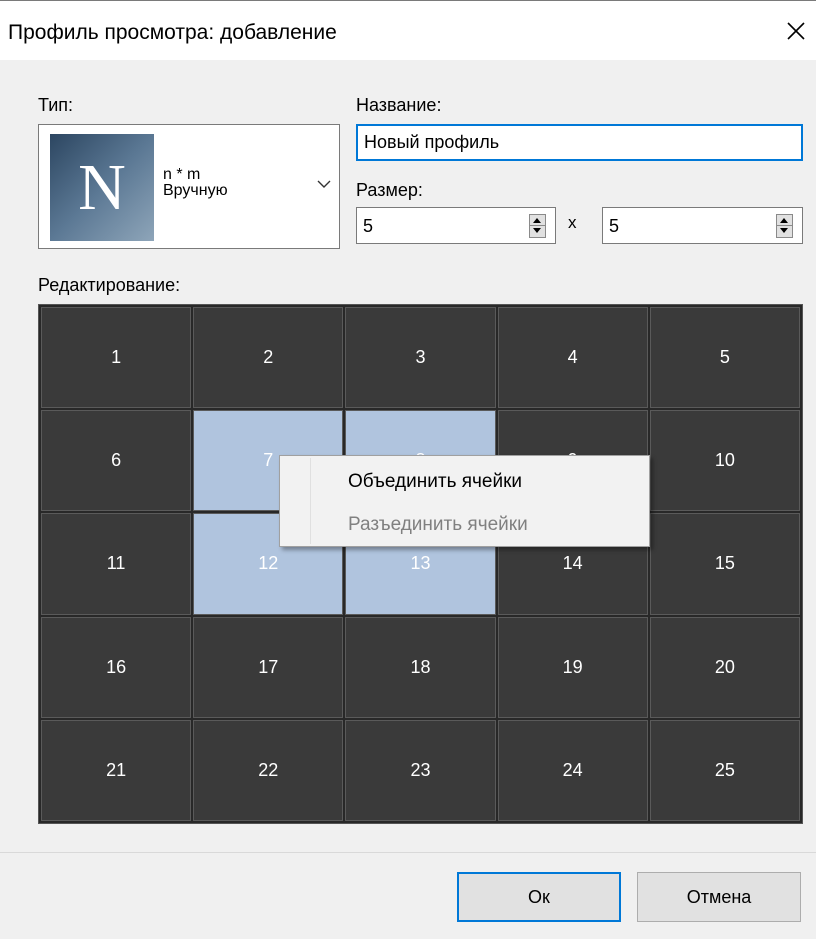 The height and width of the screenshot is (939, 816). Describe the element at coordinates (796, 31) in the screenshot. I see `close-icon` at that location.